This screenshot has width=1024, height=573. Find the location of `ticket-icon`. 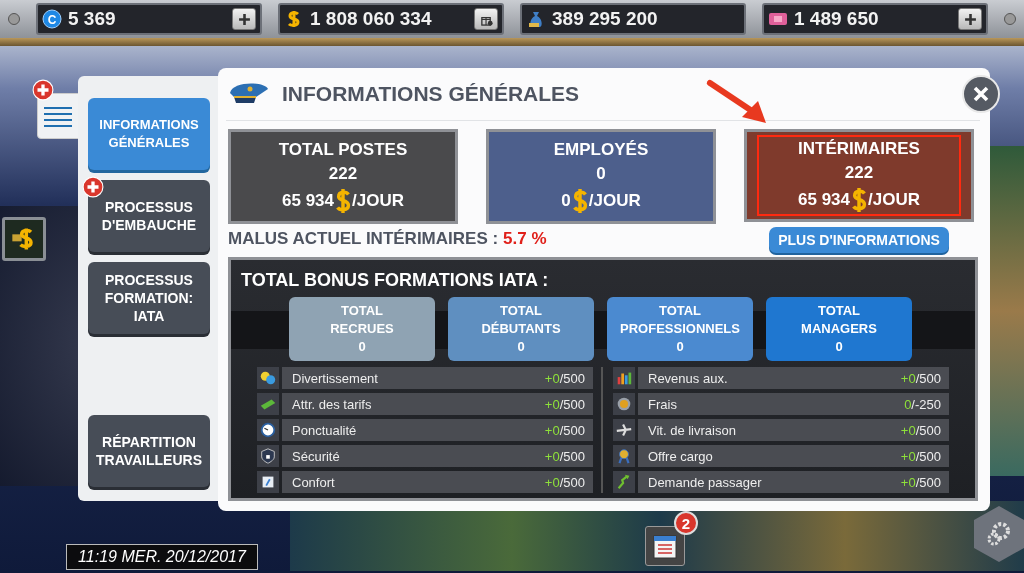

ticket-icon is located at coordinates (268, 404).